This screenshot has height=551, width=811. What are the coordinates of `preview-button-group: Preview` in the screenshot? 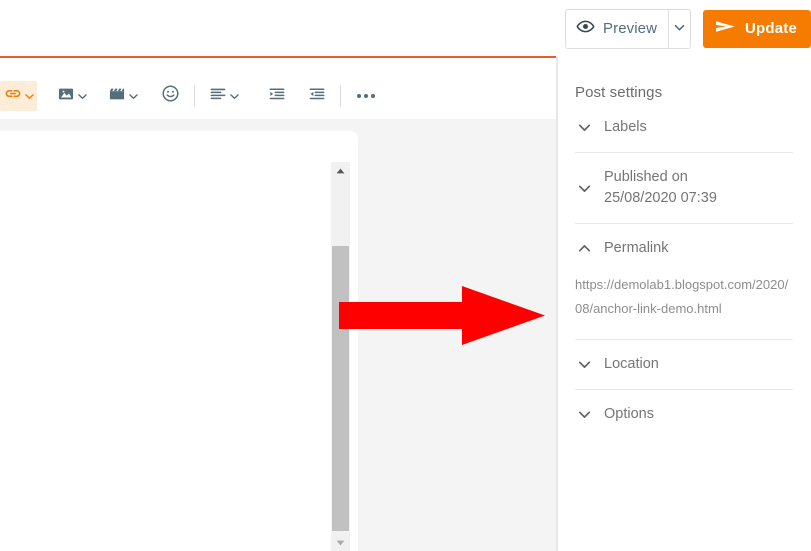 It's located at (628, 28).